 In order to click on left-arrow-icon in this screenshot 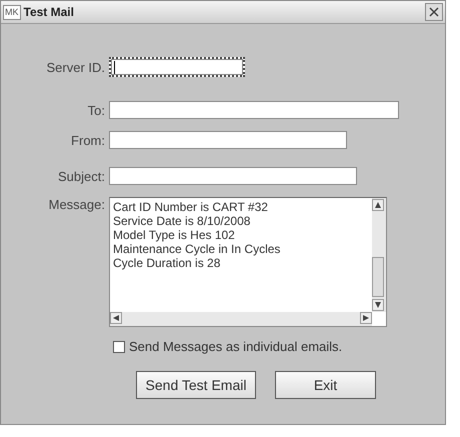, I will do `click(116, 318)`.